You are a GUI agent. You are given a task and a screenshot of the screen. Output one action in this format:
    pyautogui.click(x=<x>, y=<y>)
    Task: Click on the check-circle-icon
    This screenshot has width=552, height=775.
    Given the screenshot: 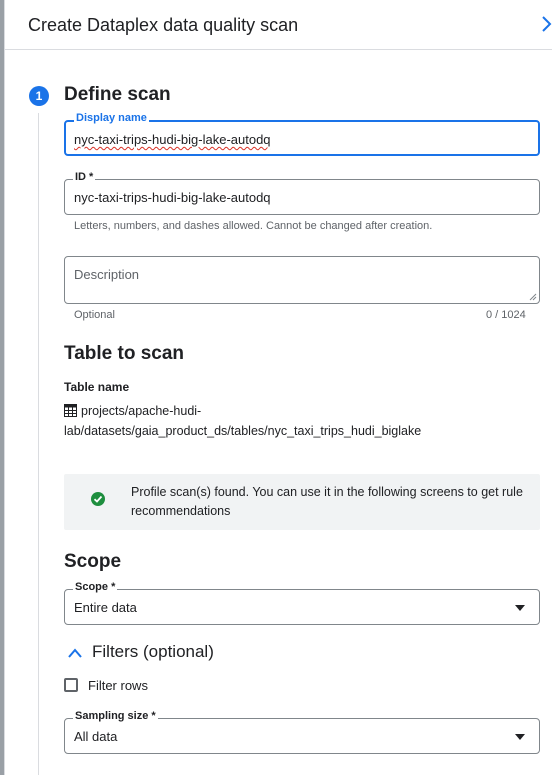 What is the action you would take?
    pyautogui.click(x=98, y=499)
    